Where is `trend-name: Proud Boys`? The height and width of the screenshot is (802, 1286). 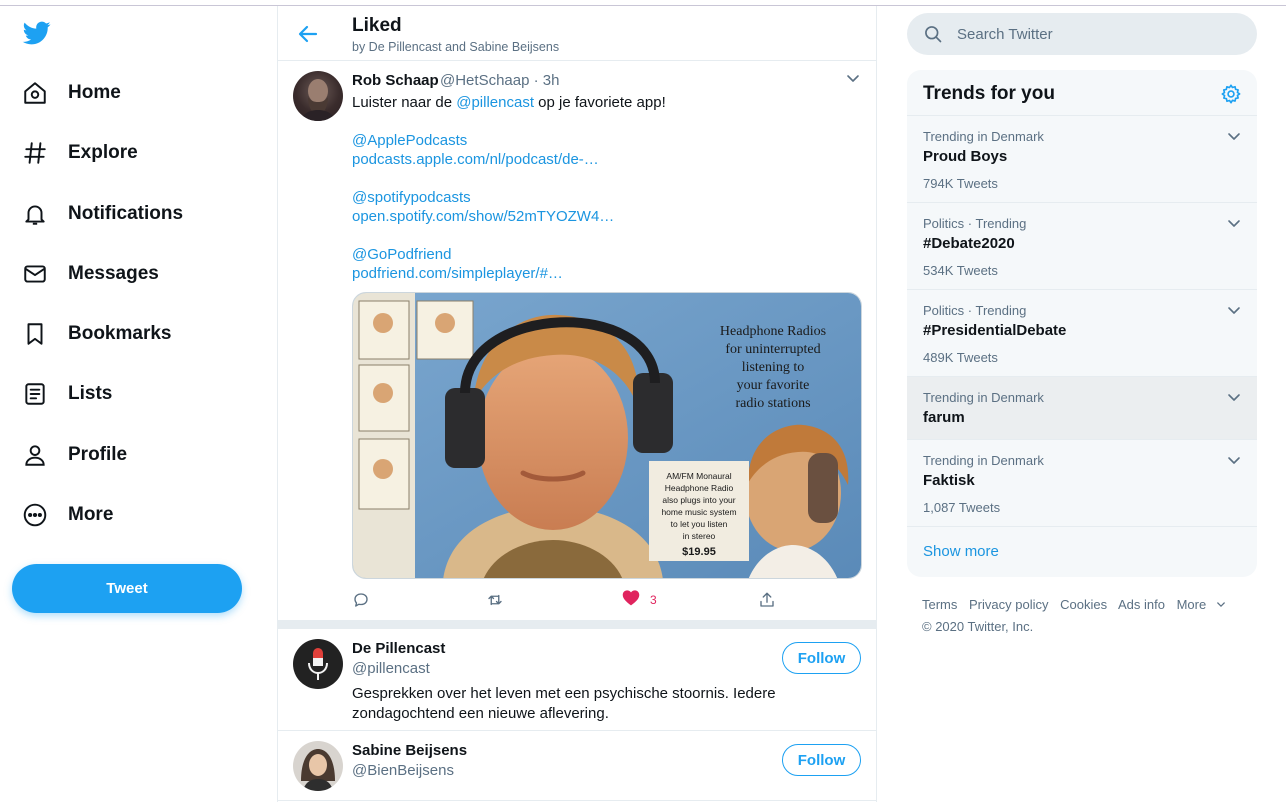 trend-name: Proud Boys is located at coordinates (965, 156).